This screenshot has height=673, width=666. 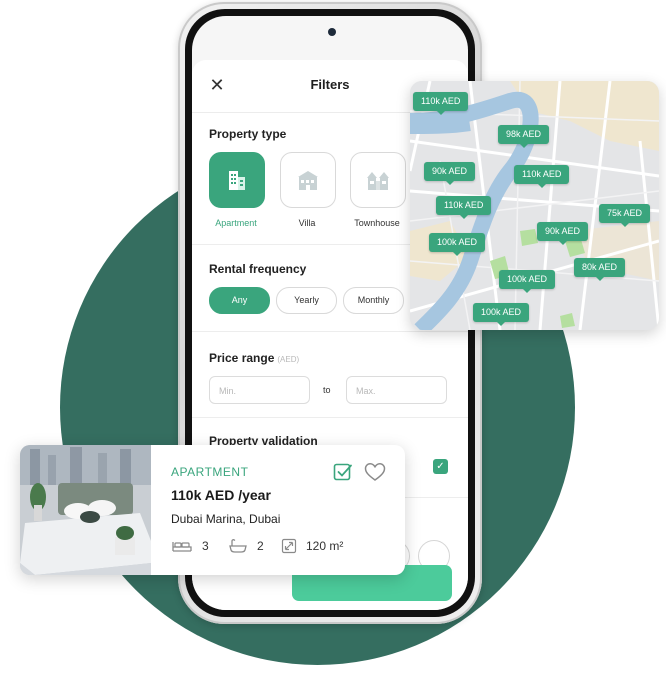 I want to click on verified-check-icon, so click(x=342, y=472).